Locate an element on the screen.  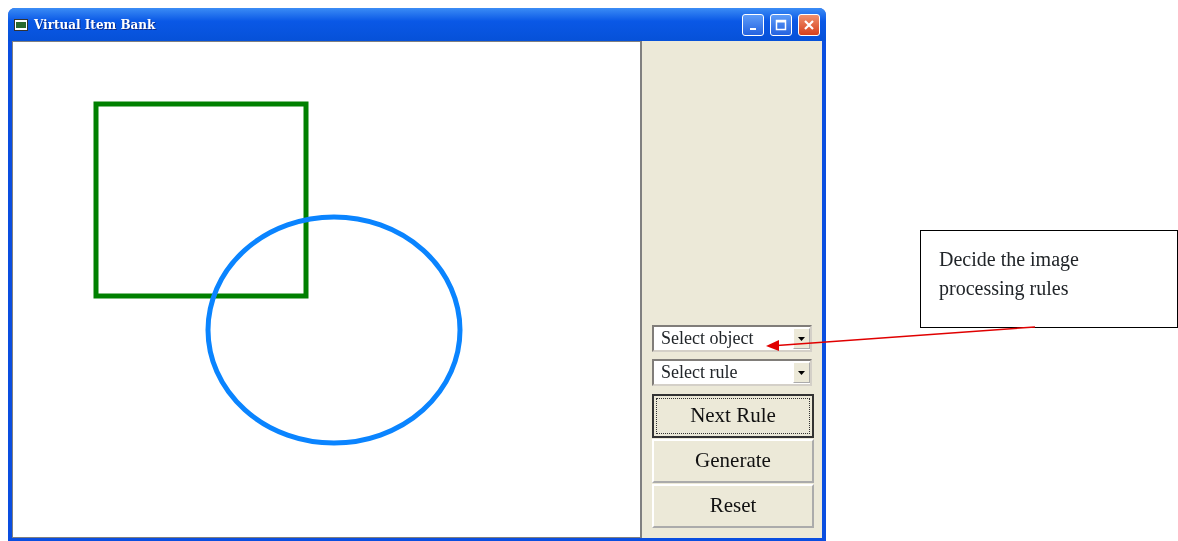
dropdown: Select rule is located at coordinates (732, 372).